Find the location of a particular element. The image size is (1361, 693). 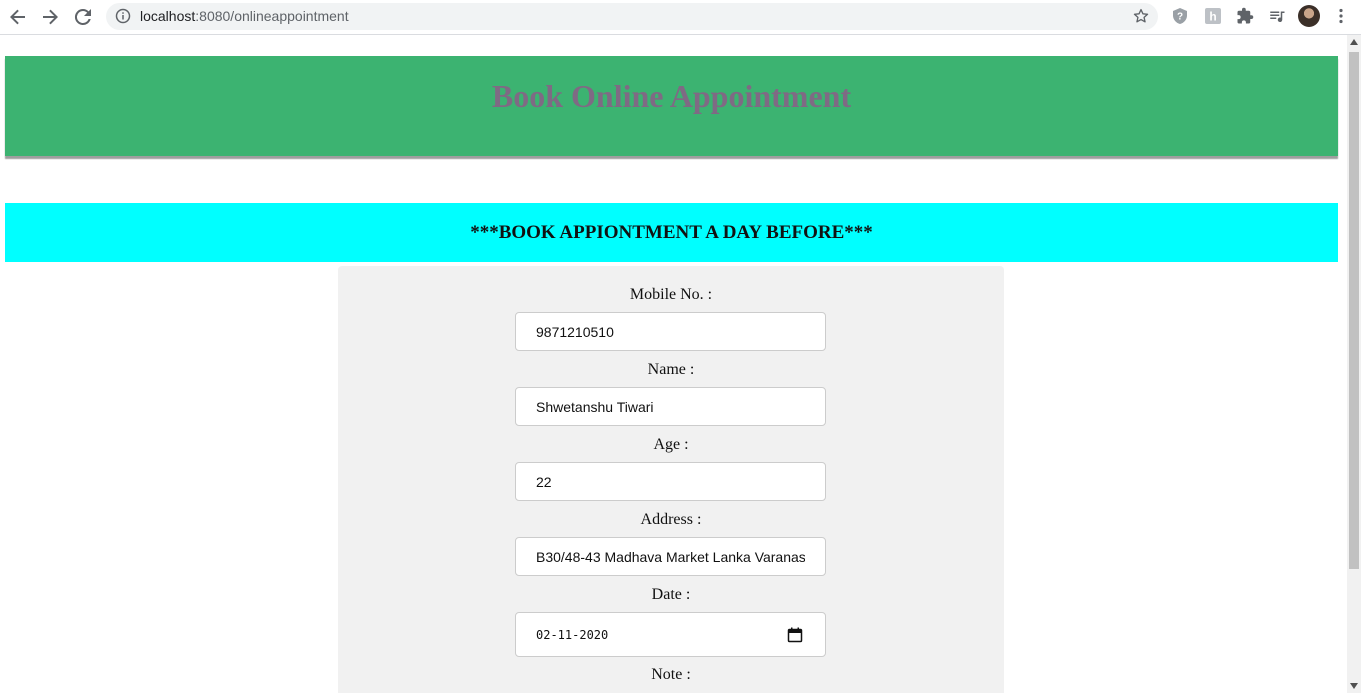

mobile-input is located at coordinates (670, 331).